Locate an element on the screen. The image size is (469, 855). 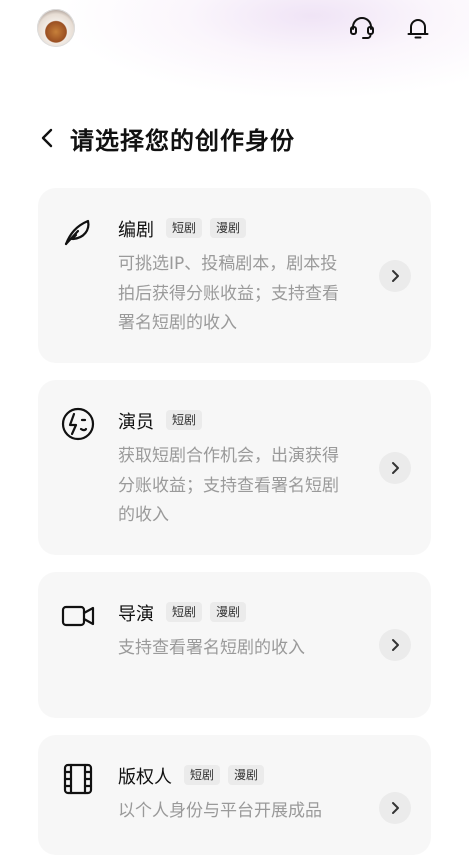
avatar is located at coordinates (56, 28).